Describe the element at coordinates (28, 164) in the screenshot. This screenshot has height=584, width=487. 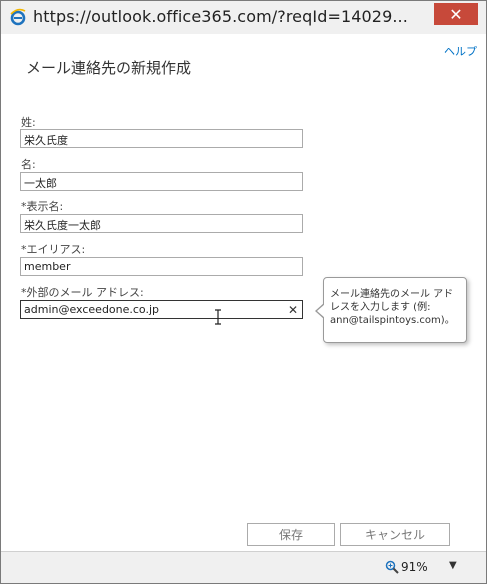
I see `first-name-label: 名:` at that location.